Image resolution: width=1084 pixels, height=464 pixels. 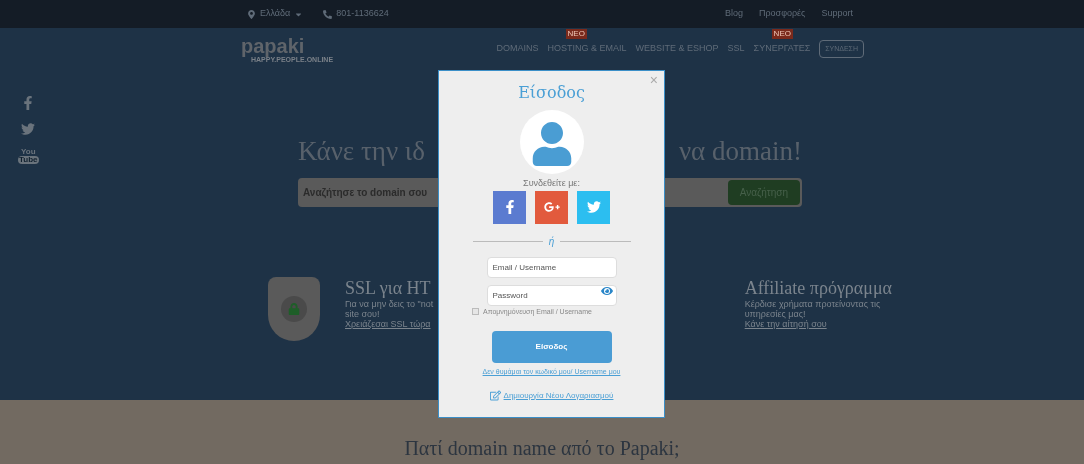 I want to click on hero-title: Κάνε την ιδ, so click(x=361, y=151).